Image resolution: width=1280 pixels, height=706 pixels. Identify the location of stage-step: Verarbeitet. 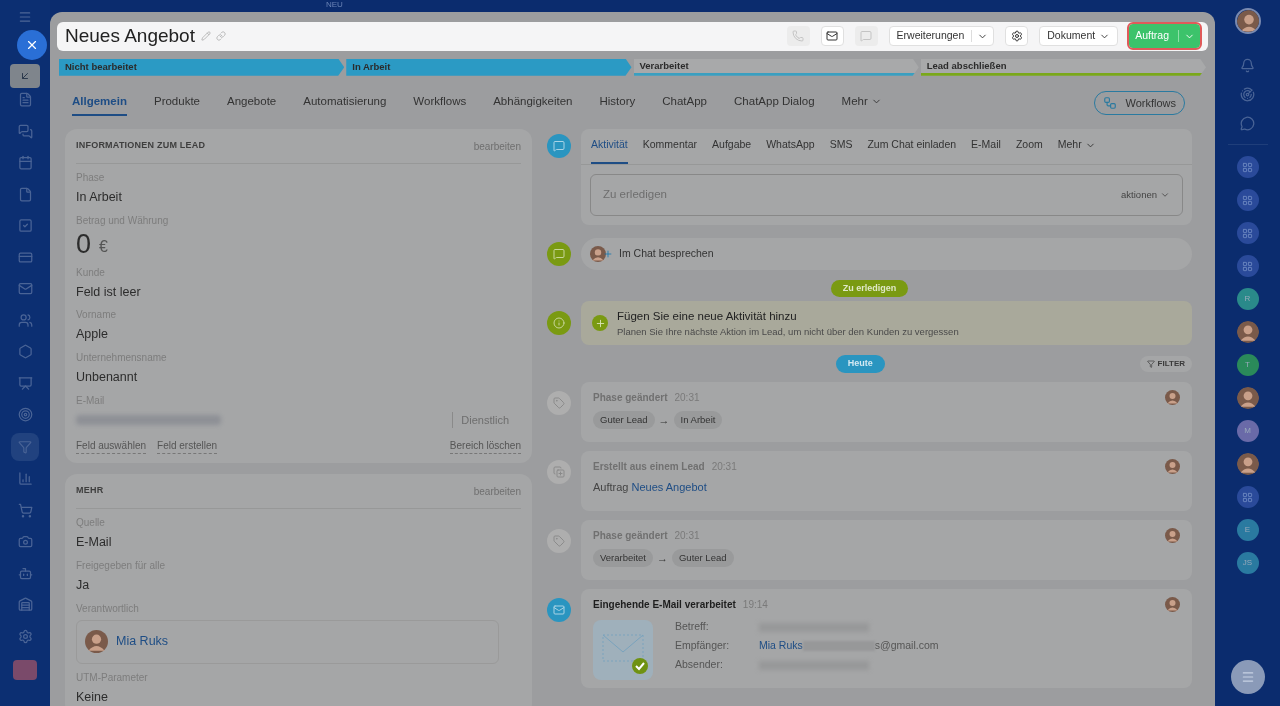
(776, 67).